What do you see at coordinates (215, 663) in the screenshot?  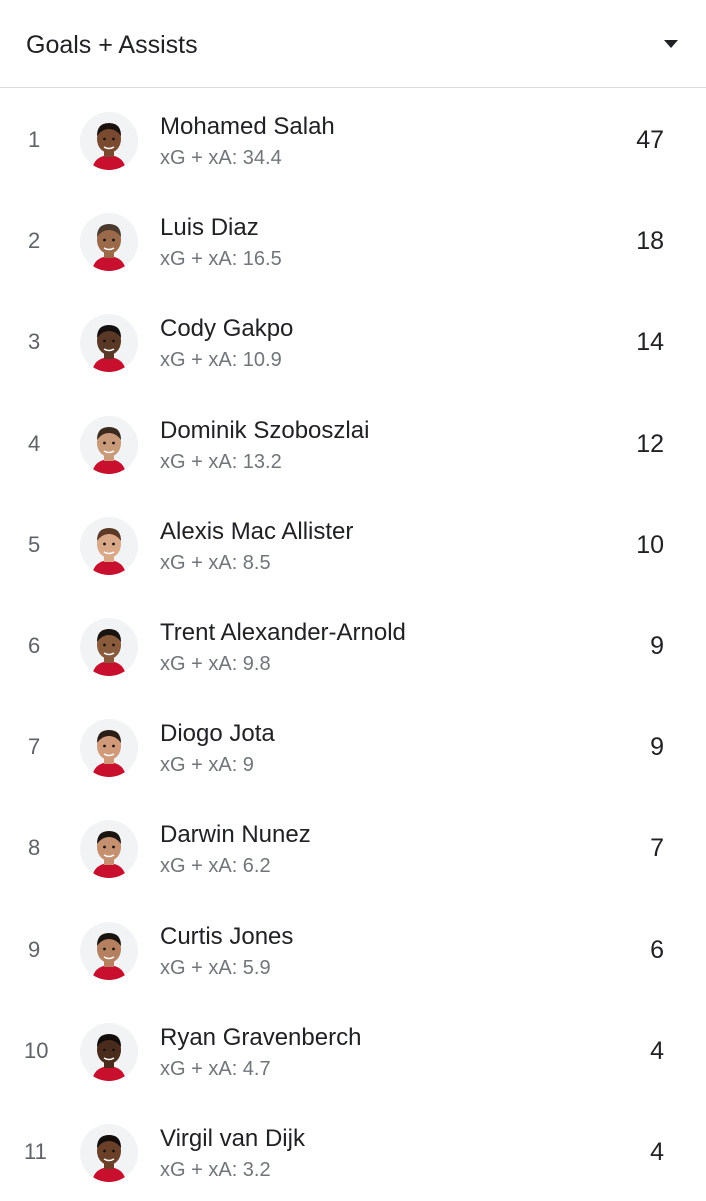 I see `player-xg-xa: xG + xA: 9.8` at bounding box center [215, 663].